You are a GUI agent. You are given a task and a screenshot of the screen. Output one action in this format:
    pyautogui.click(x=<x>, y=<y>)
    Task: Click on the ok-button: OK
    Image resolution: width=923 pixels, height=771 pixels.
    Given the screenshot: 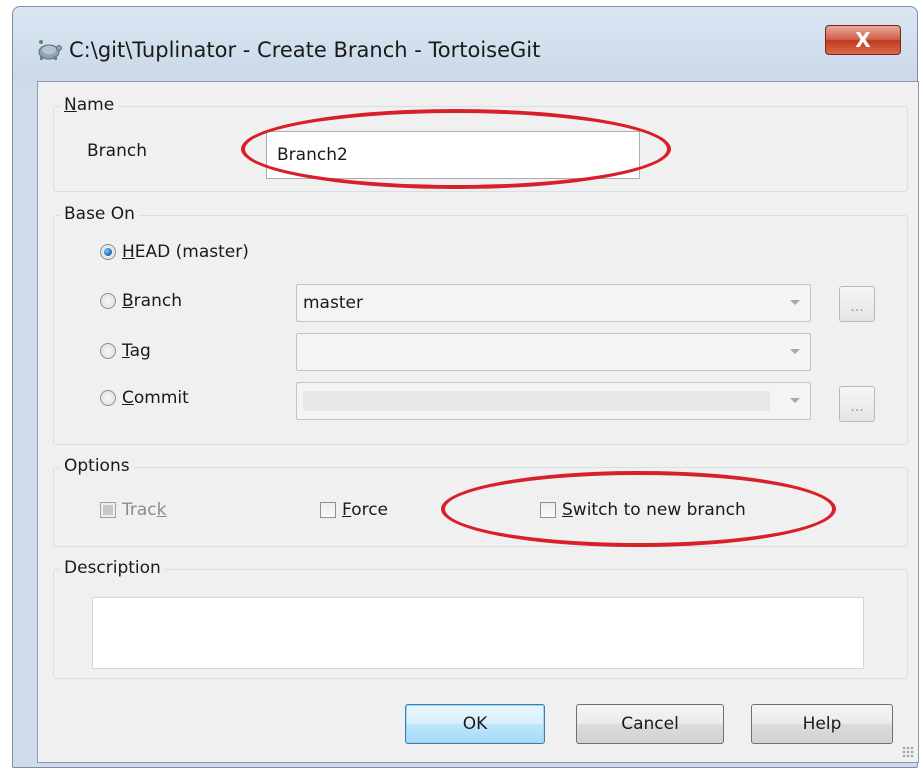 What is the action you would take?
    pyautogui.click(x=475, y=724)
    